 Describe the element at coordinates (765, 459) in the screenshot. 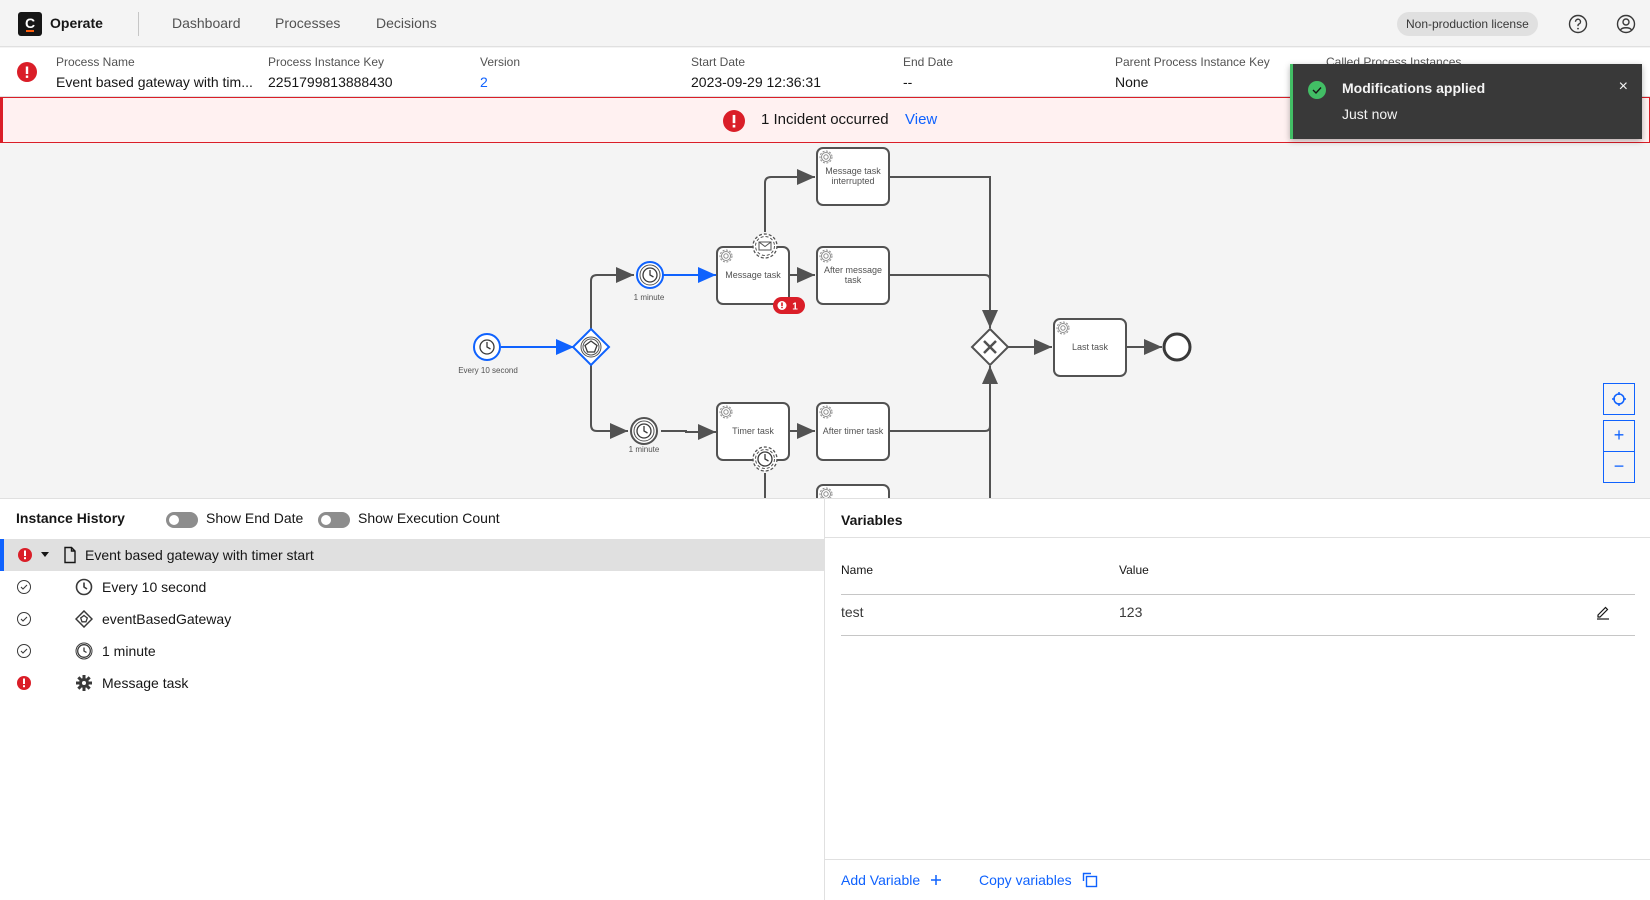

I see `timer-boundary-event` at that location.